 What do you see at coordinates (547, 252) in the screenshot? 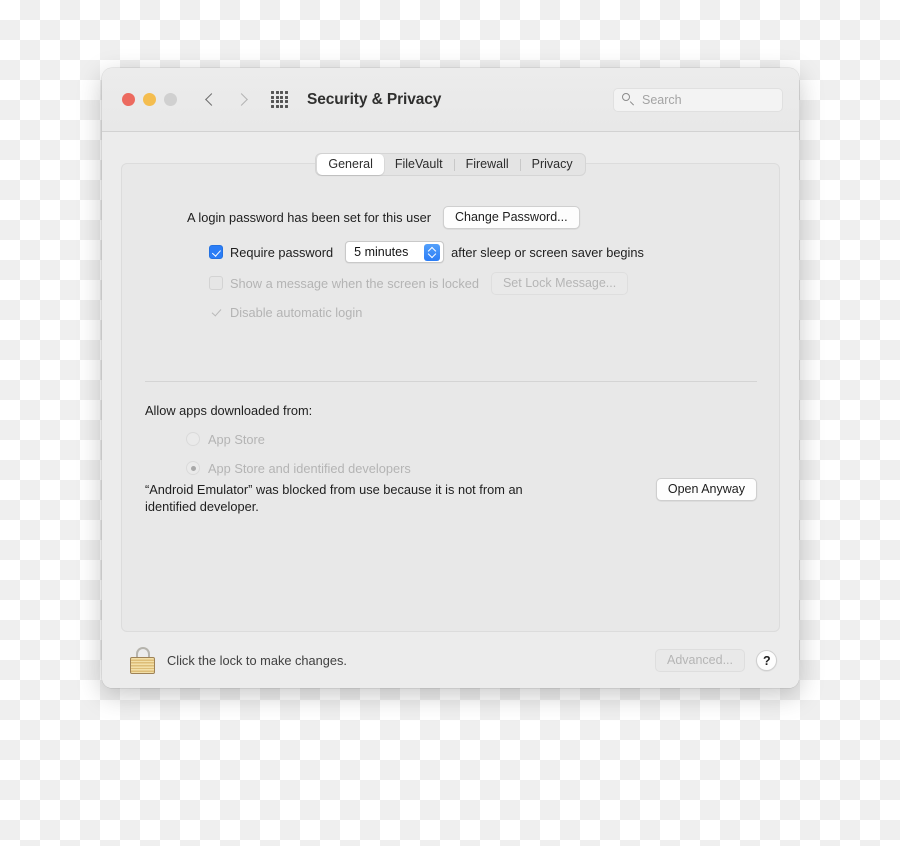
I see `require-password-suffix: after sleep or screen saver begins` at bounding box center [547, 252].